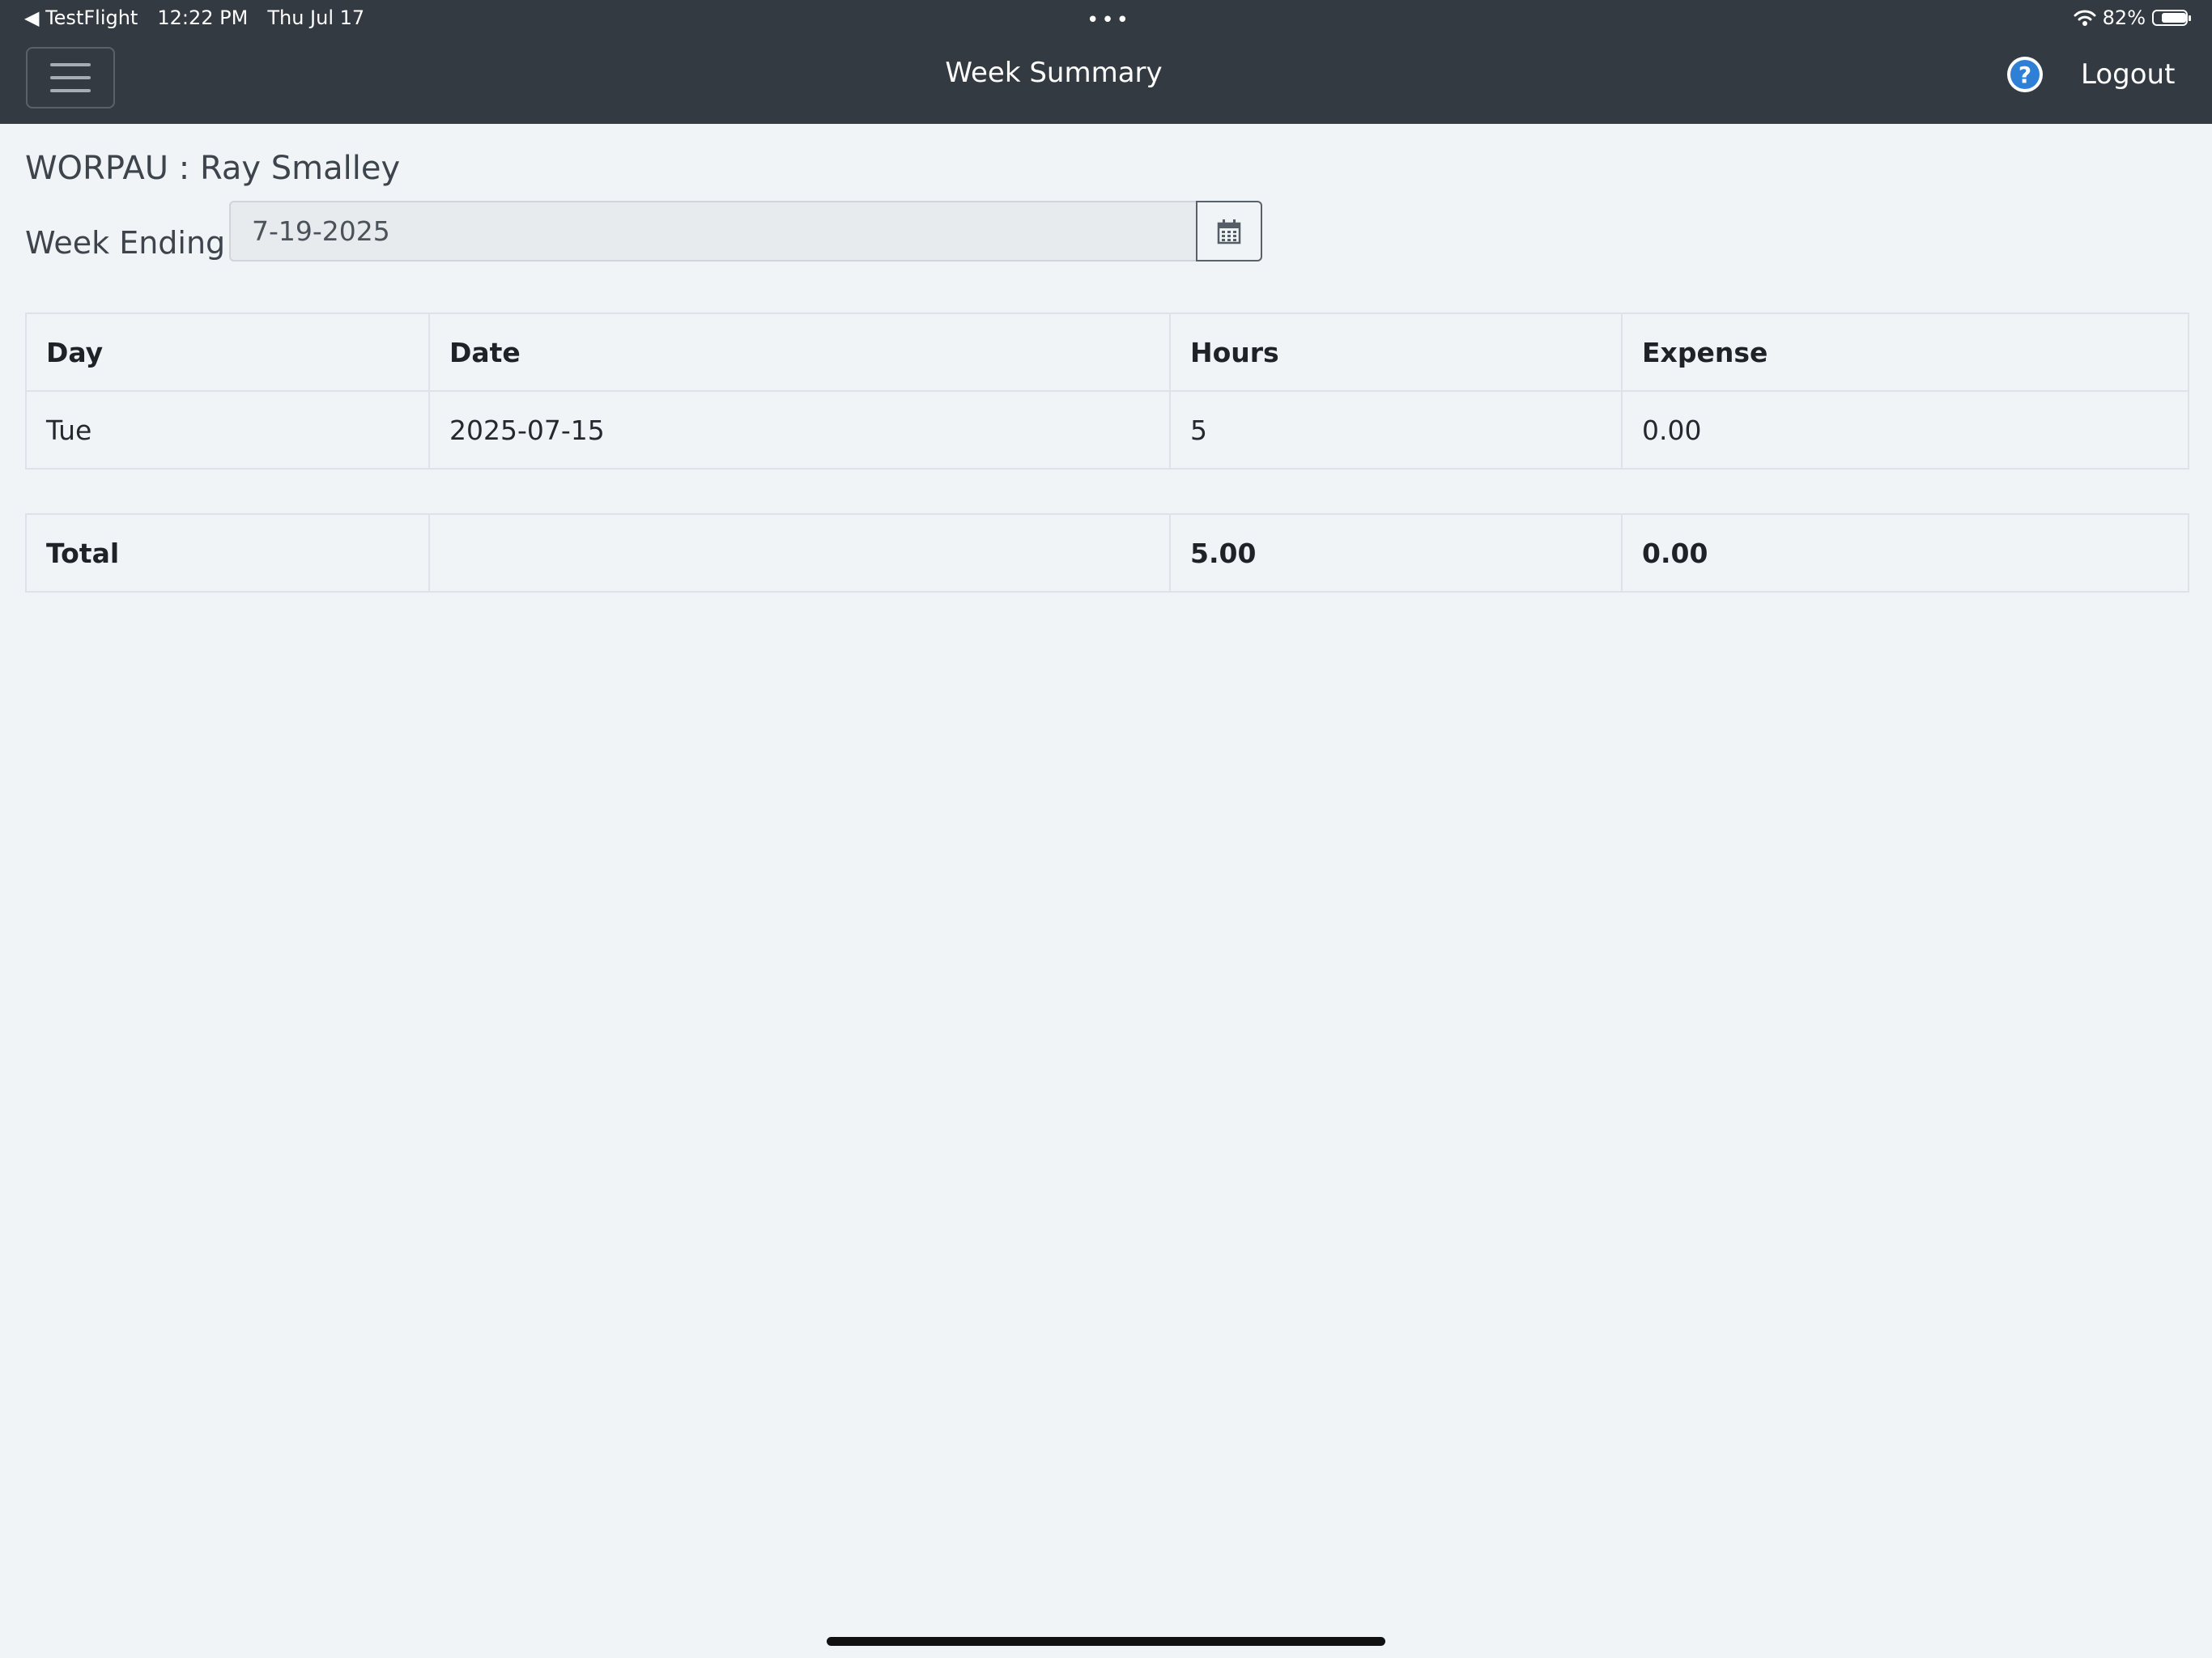 The width and height of the screenshot is (2212, 1658). I want to click on table-row: Tue 2025-07-15 5 0.00, so click(1107, 430).